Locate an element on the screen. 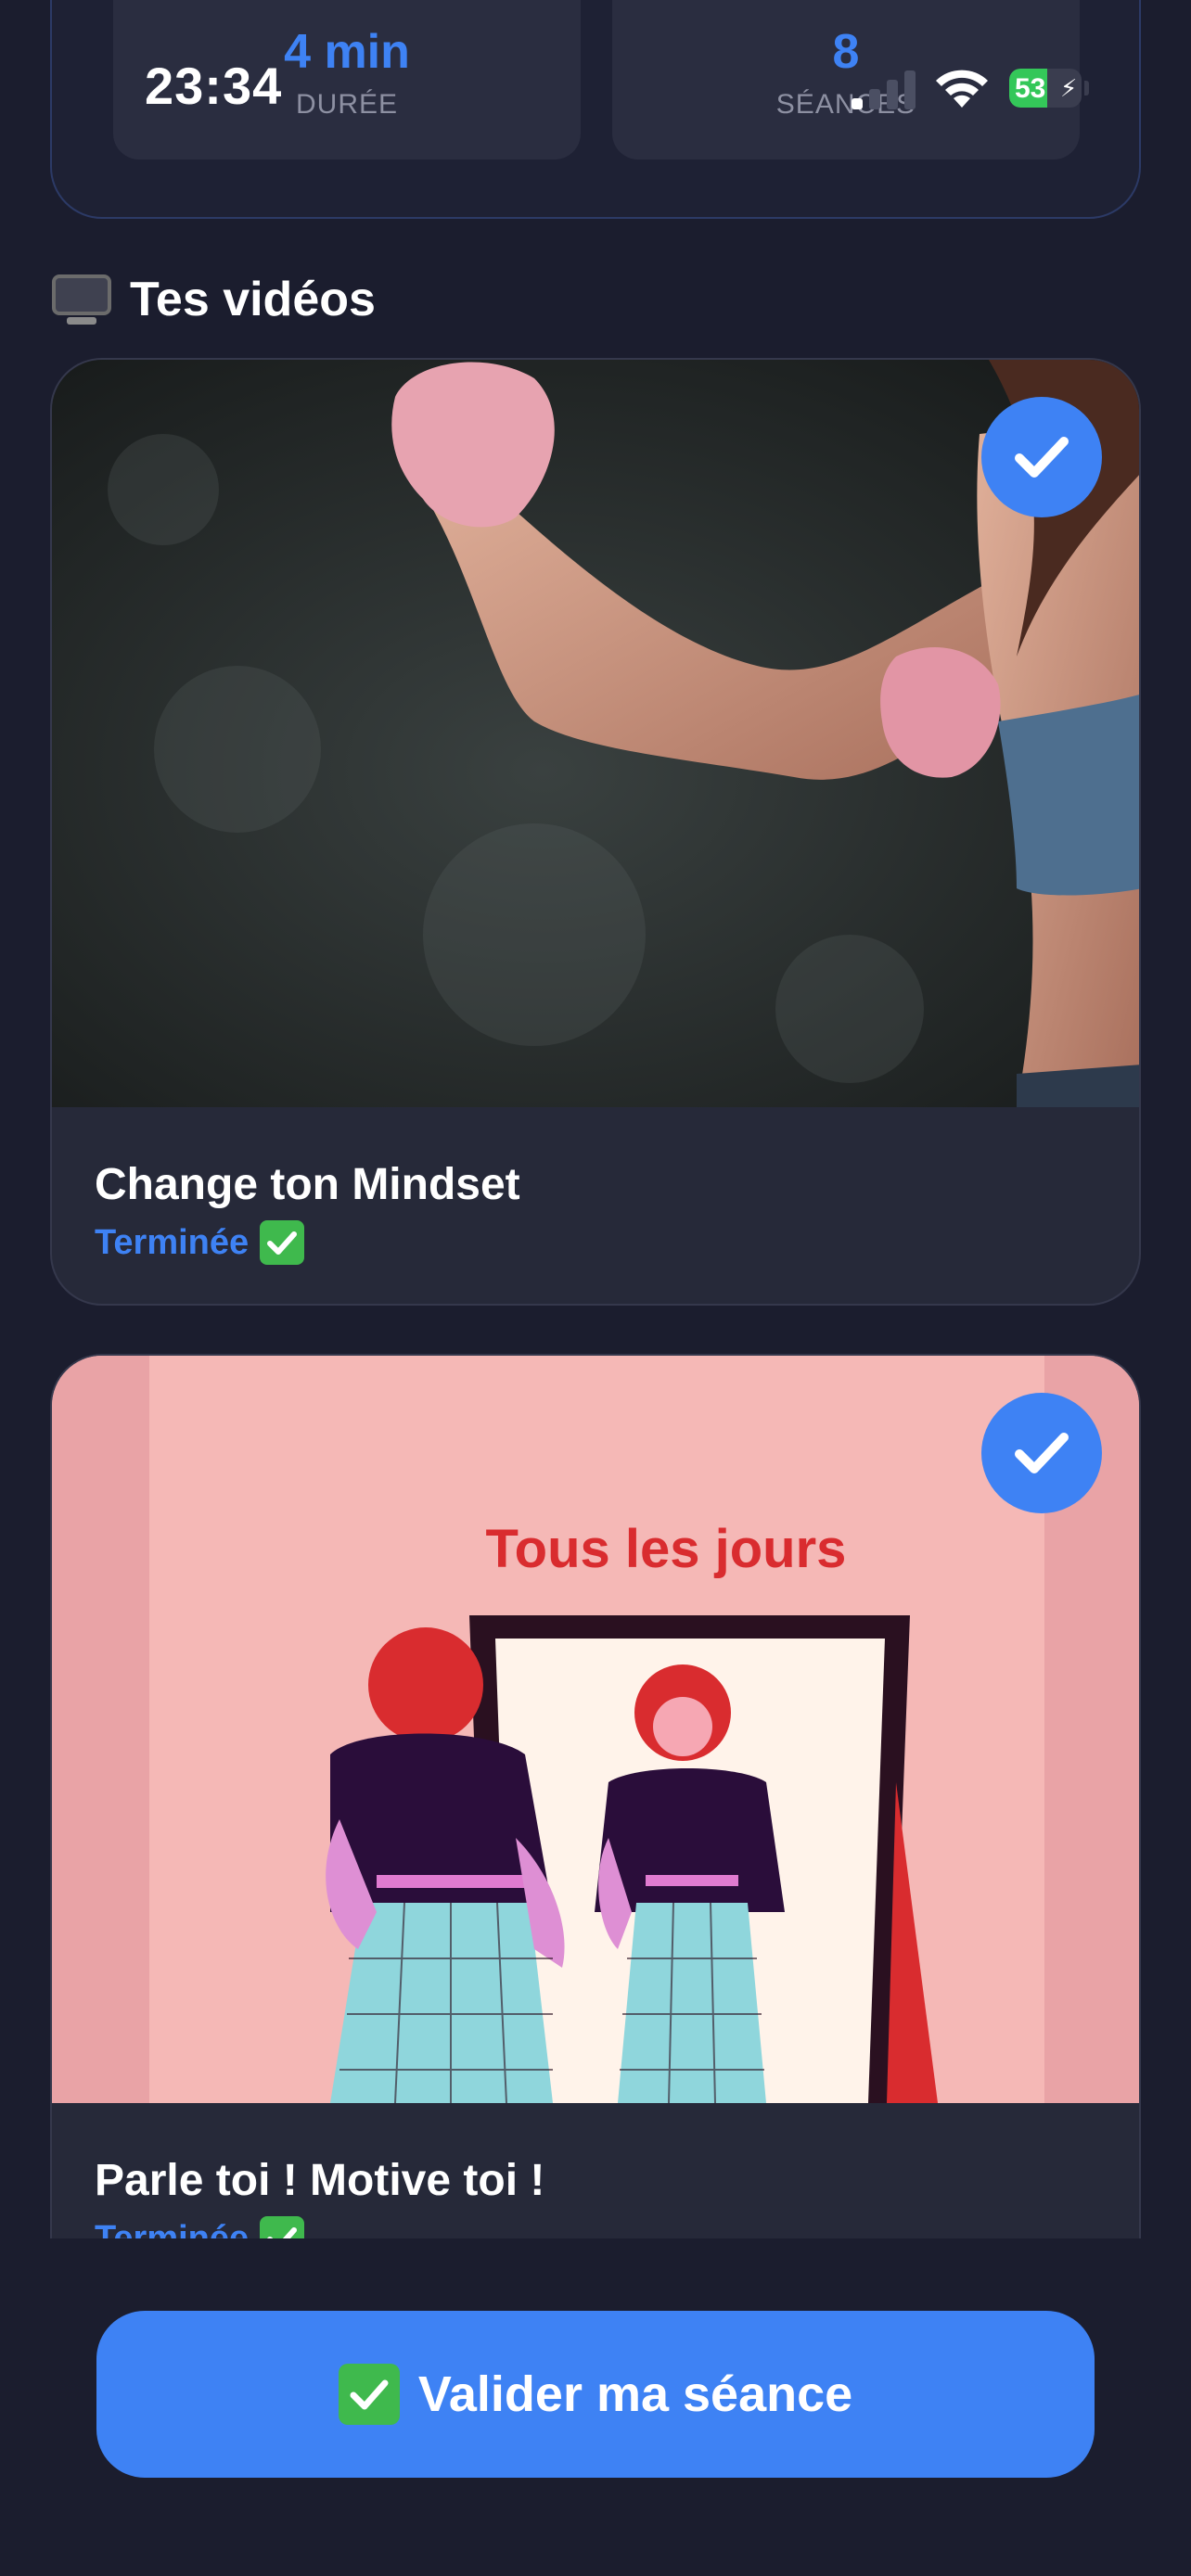 This screenshot has height=2576, width=1191. thumbnail-caption: Tous les jours is located at coordinates (666, 1549).